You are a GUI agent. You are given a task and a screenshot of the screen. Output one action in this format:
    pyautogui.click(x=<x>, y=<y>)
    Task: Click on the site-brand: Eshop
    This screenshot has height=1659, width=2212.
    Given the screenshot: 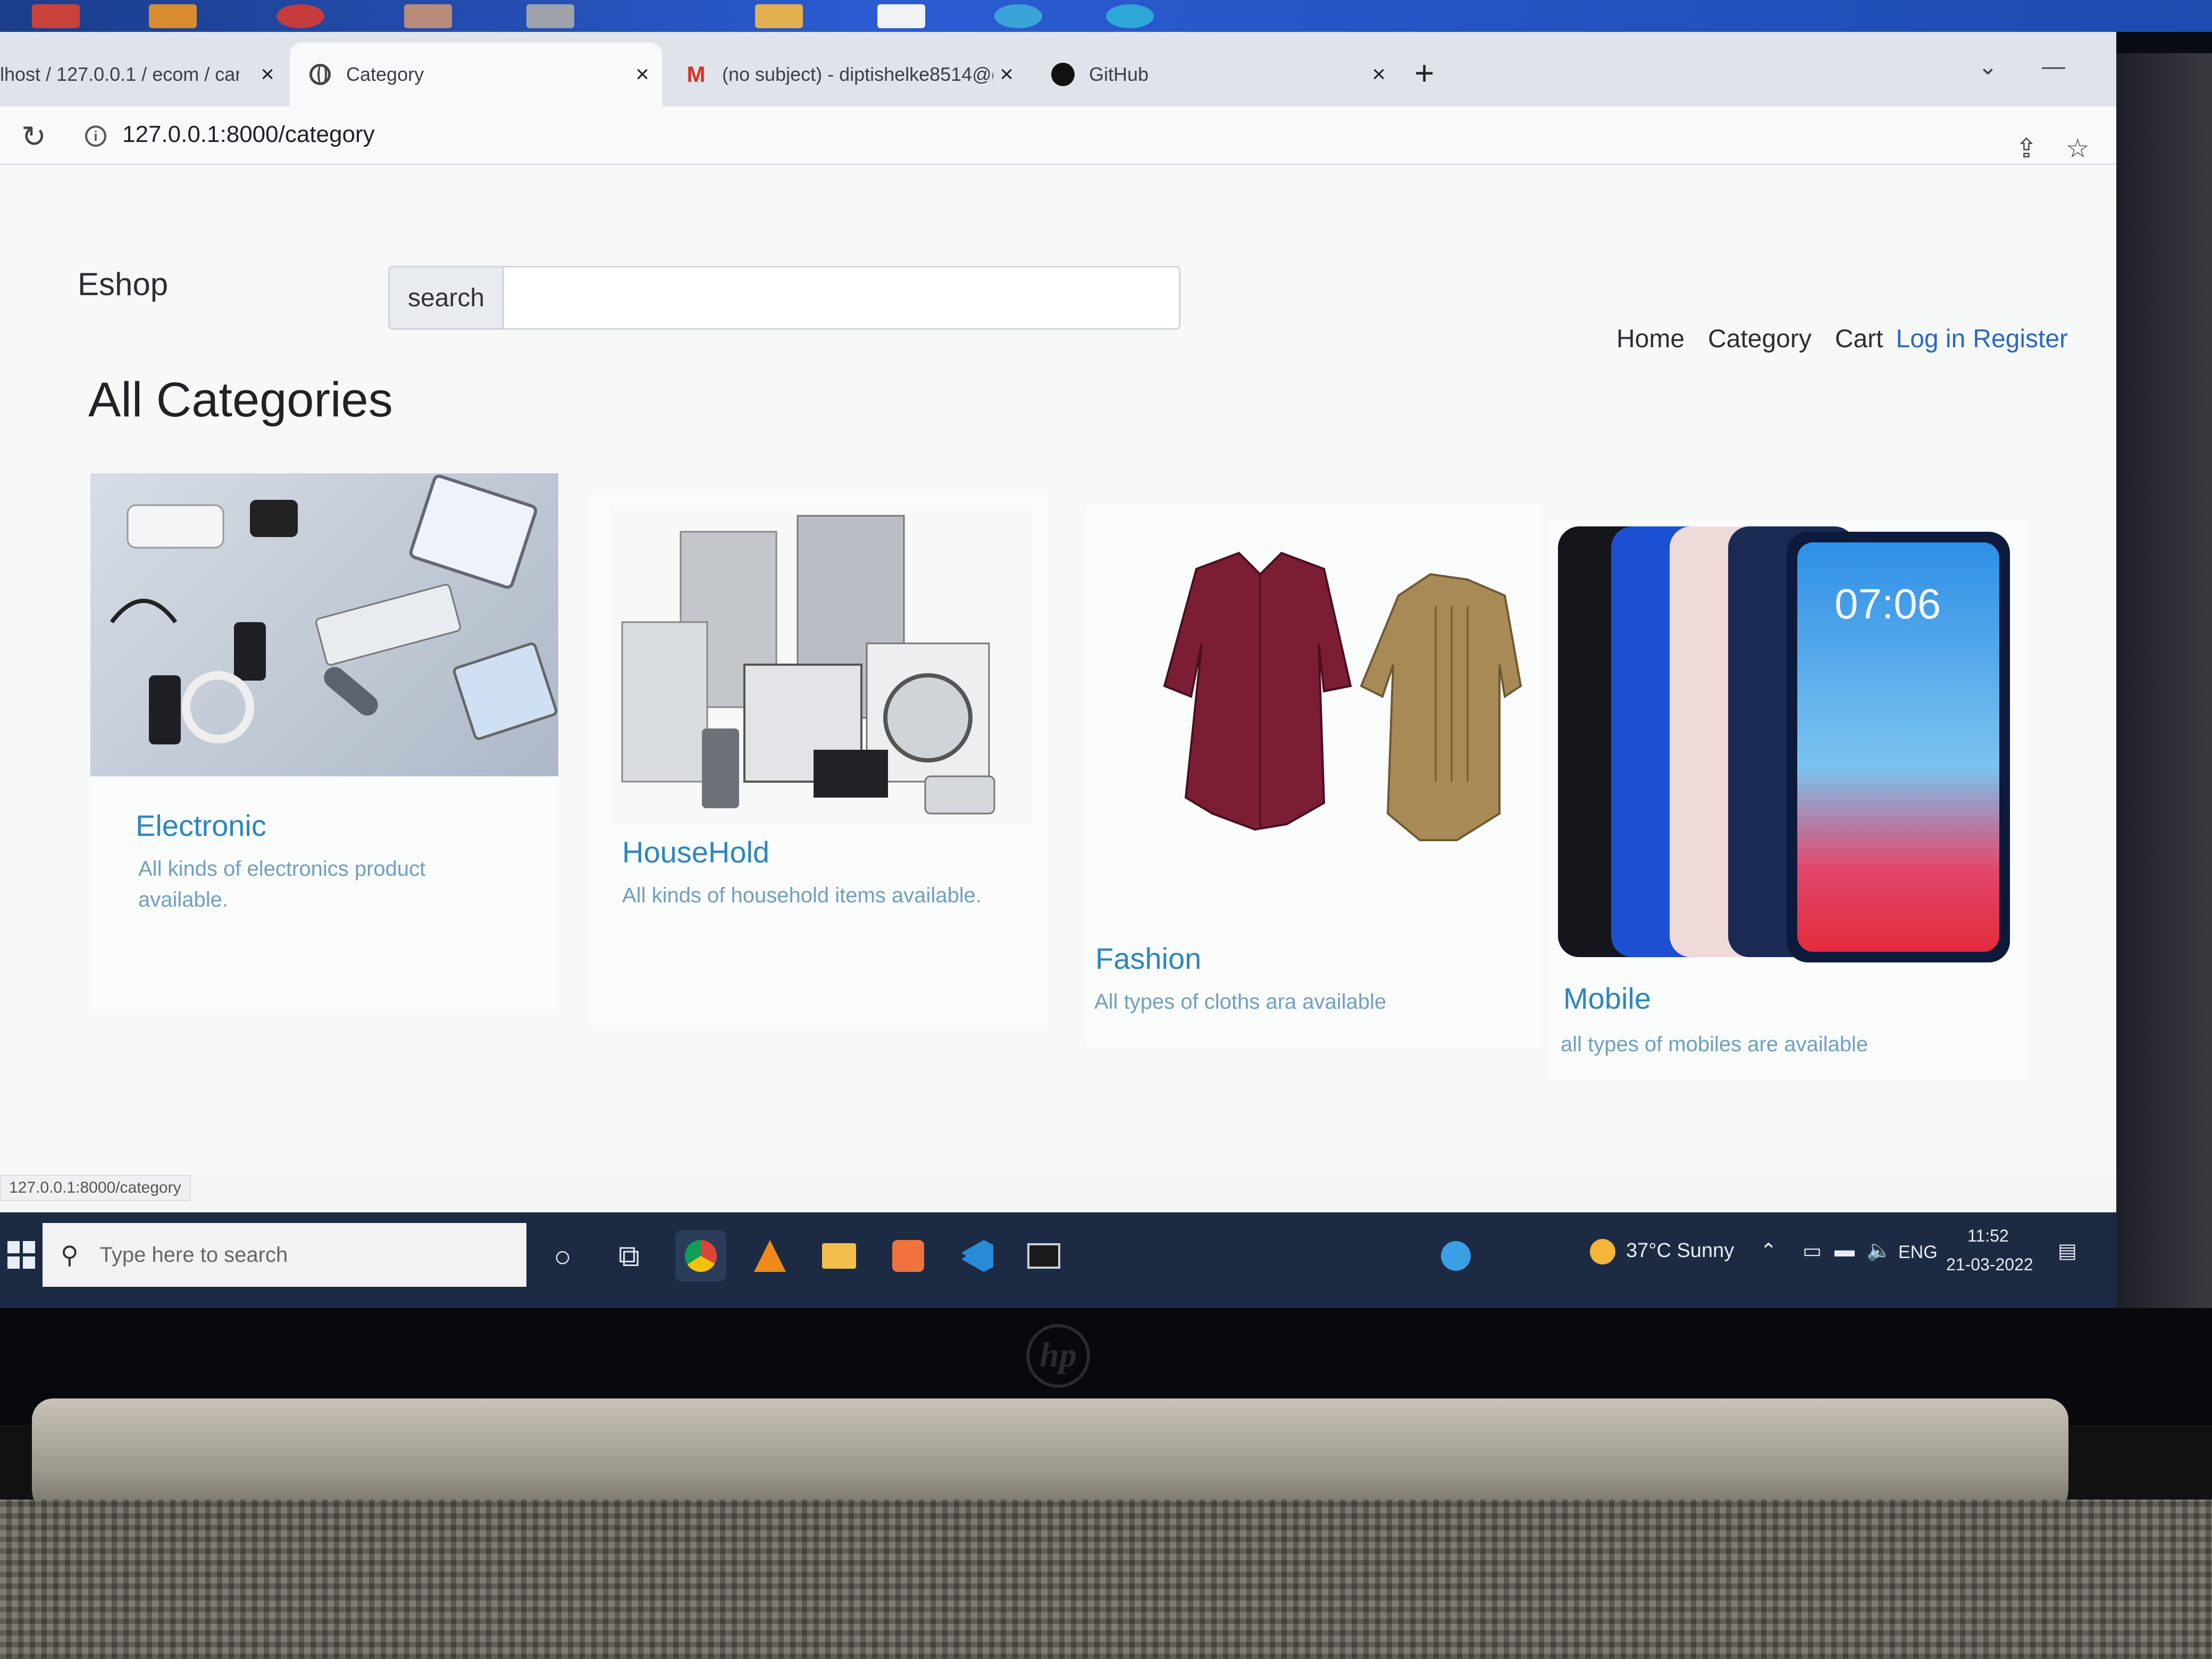 What is the action you would take?
    pyautogui.click(x=123, y=284)
    